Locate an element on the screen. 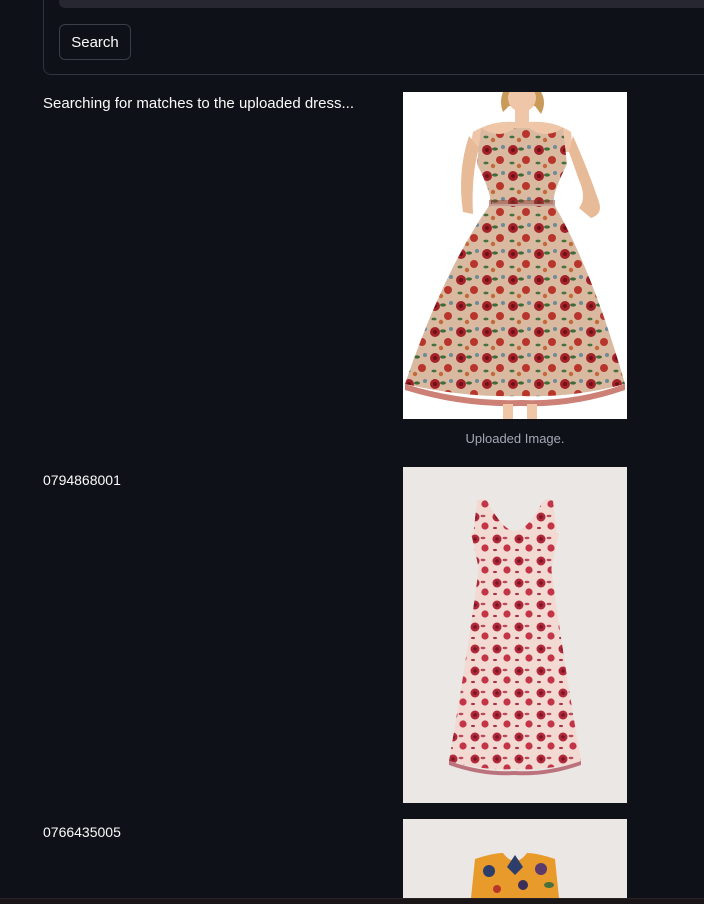 This screenshot has height=904, width=704. uploaded-dress-image is located at coordinates (515, 255).